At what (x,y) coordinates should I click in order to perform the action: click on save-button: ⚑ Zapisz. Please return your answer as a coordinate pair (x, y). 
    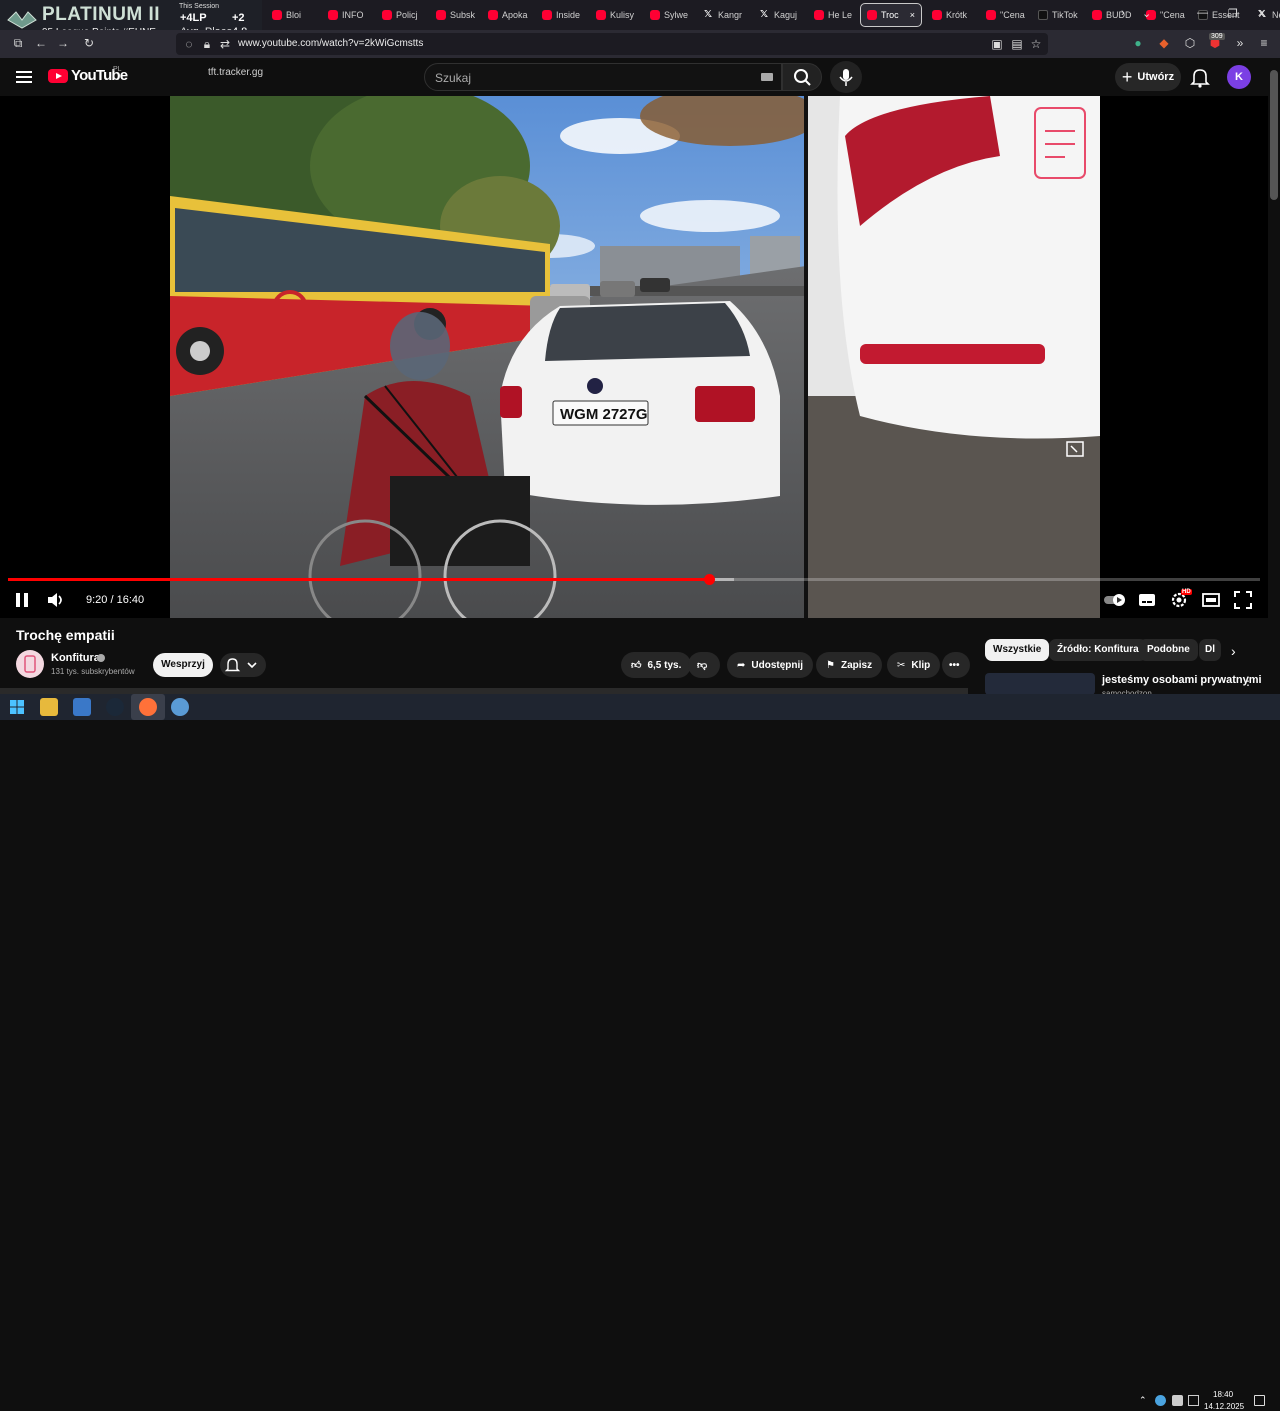
    Looking at the image, I should click on (849, 665).